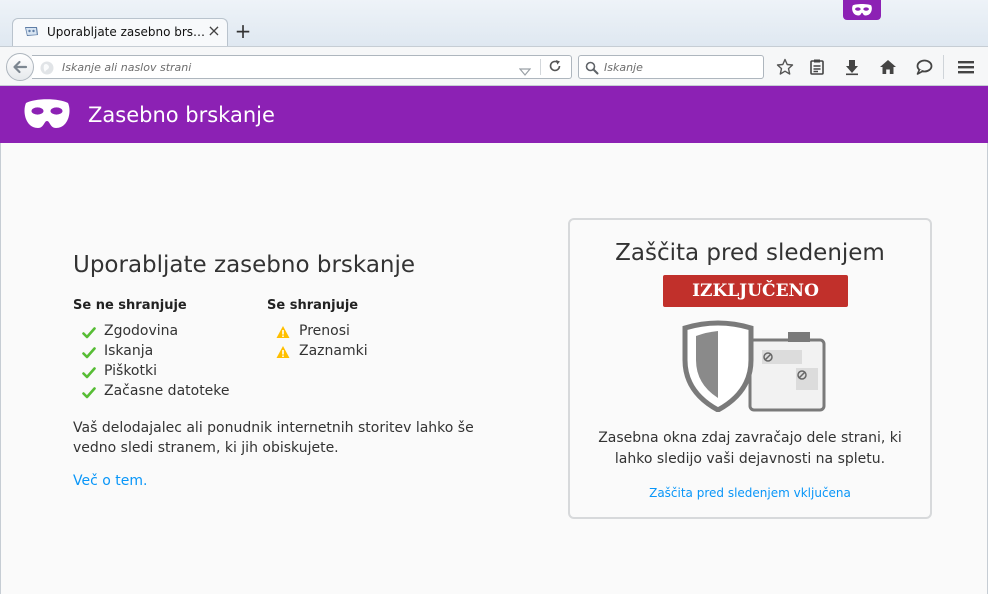  What do you see at coordinates (750, 253) in the screenshot?
I see `tracking-protection-title: Zaščita pred sledenjem` at bounding box center [750, 253].